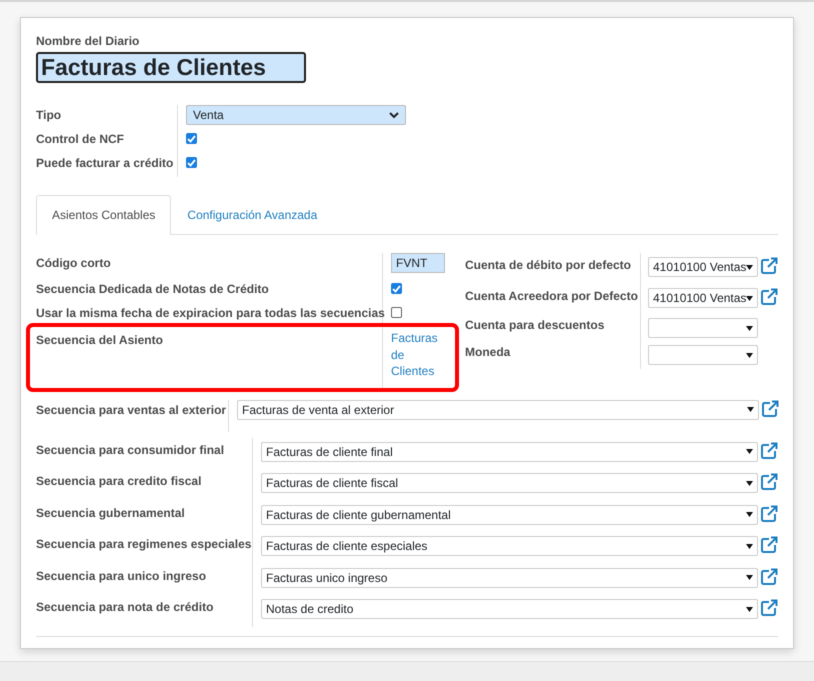 This screenshot has height=681, width=814. I want to click on field-label: Secuencia para nota de crédito, so click(144, 610).